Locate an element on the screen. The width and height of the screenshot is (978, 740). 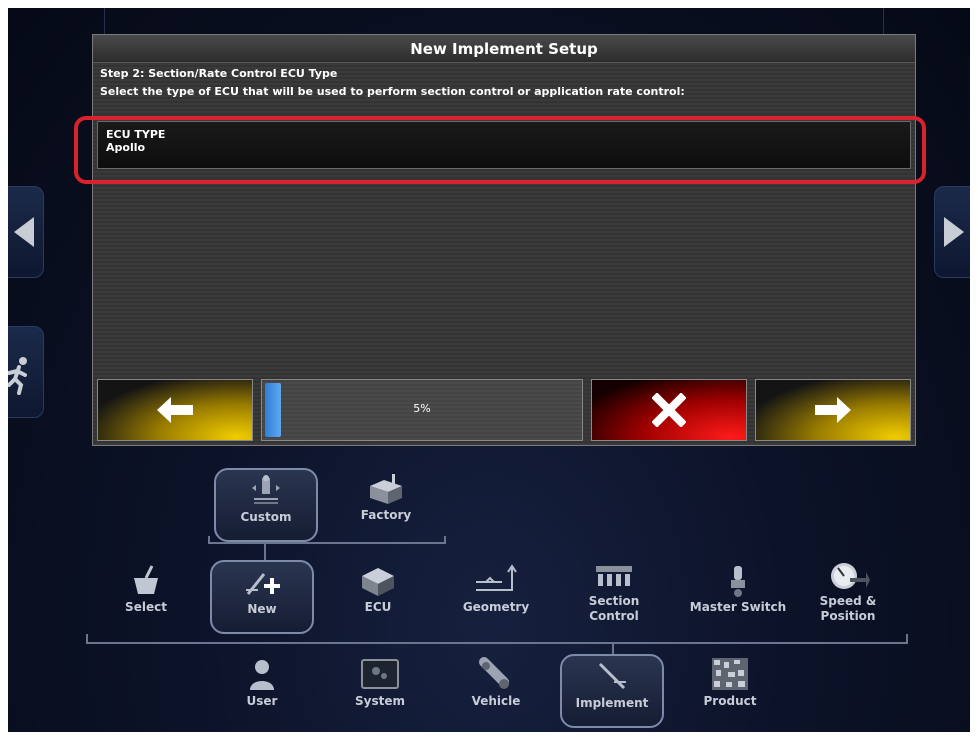
menu-product: Product is located at coordinates (730, 691).